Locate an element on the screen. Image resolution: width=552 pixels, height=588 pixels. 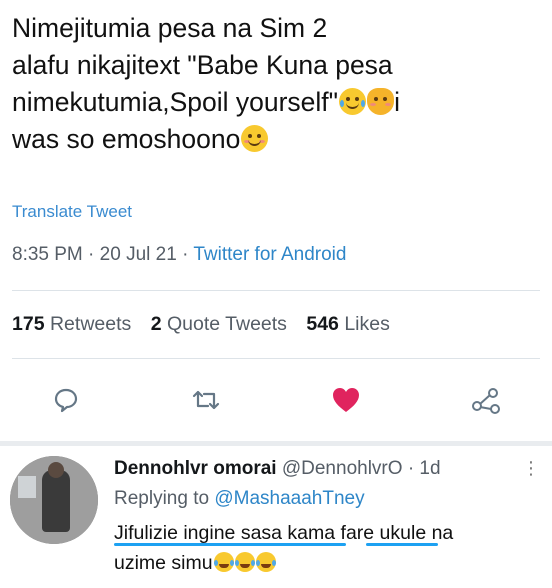
tweet-line-3-tail: i is located at coordinates (397, 102).